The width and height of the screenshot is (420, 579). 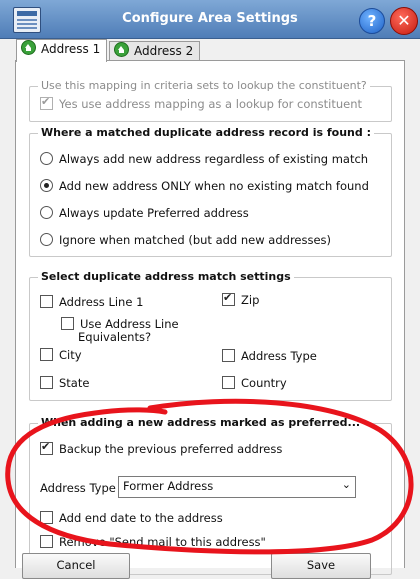 I want to click on tab-label: Address 1, so click(x=71, y=49).